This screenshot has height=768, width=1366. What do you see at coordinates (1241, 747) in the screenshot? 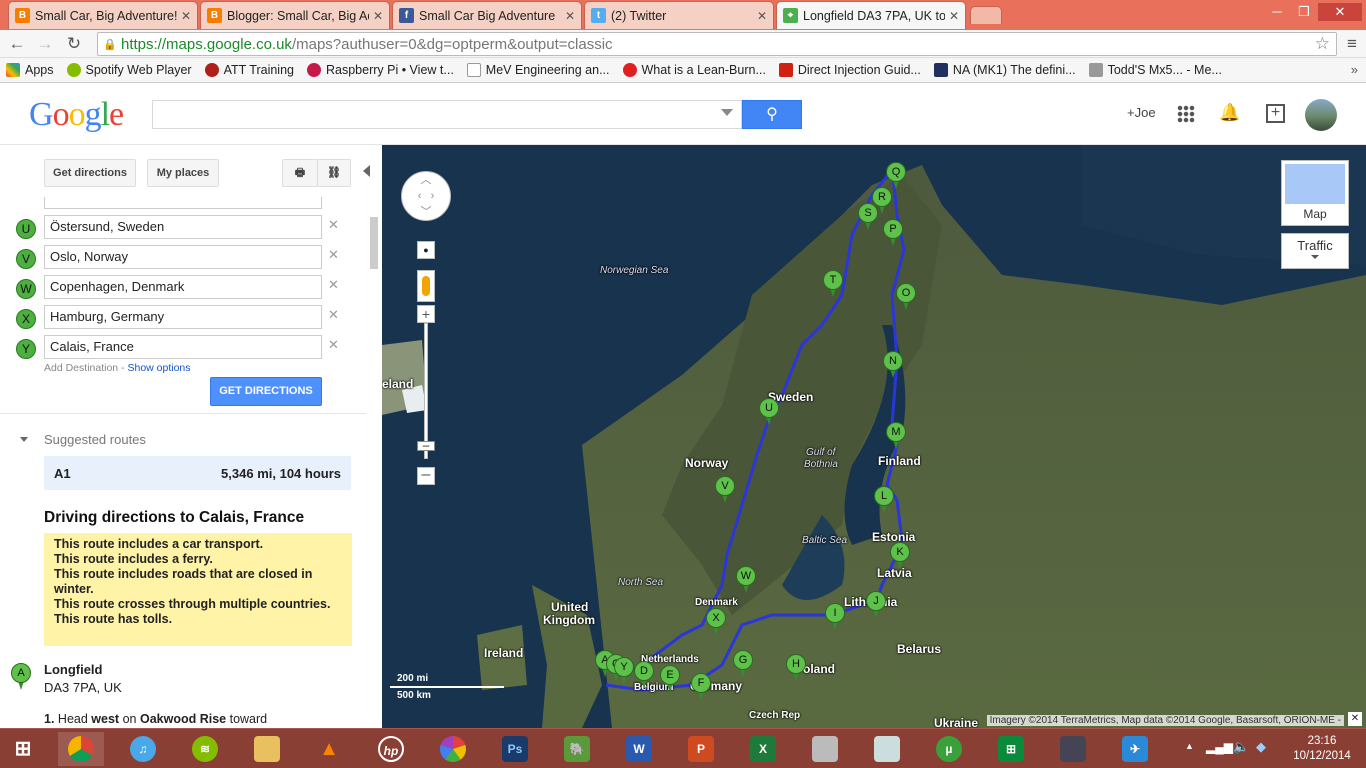
I see `volume-icon: 🔈` at bounding box center [1241, 747].